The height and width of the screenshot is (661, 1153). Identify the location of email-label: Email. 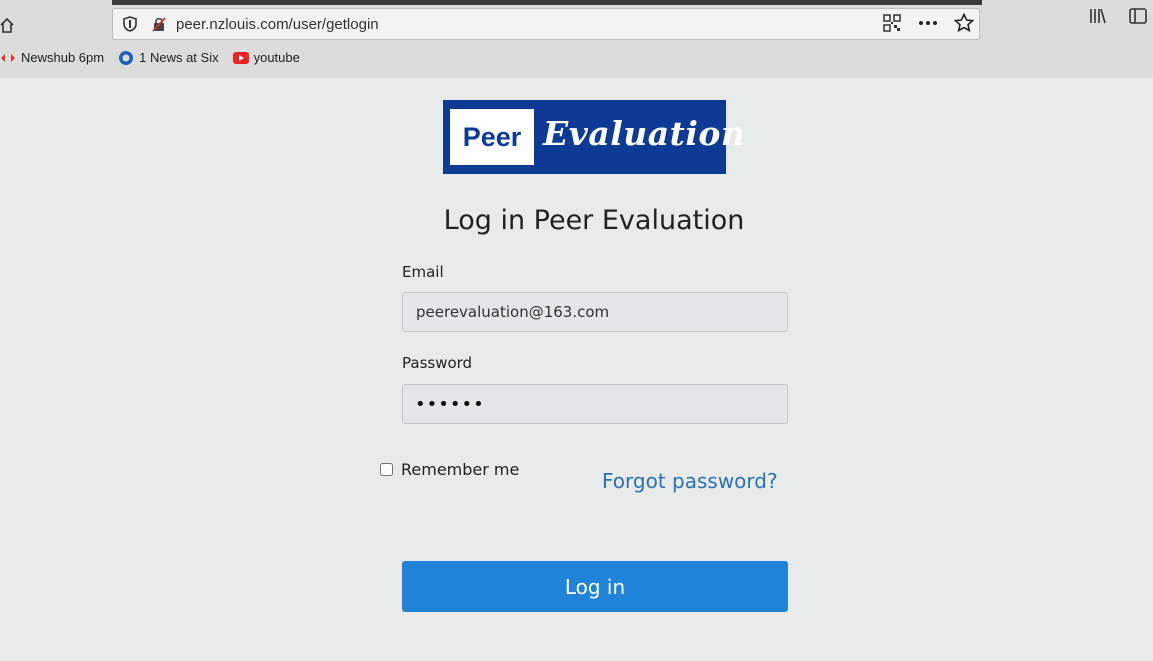
(423, 272).